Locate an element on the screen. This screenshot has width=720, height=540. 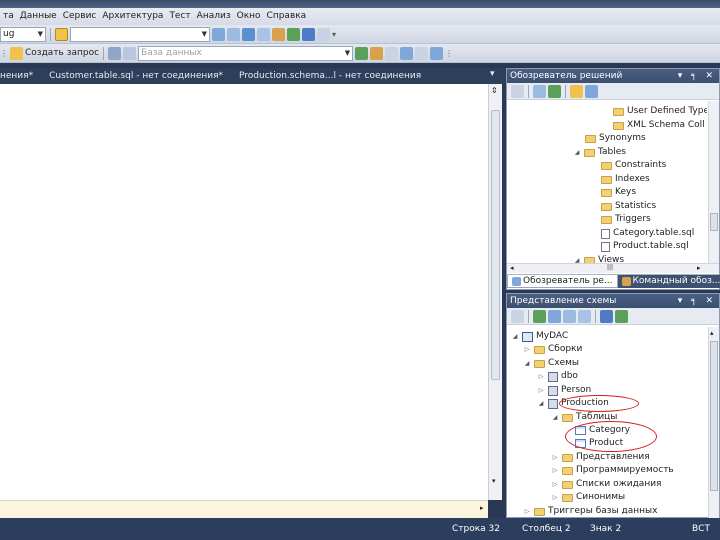
find-icon is located at coordinates (218, 34).